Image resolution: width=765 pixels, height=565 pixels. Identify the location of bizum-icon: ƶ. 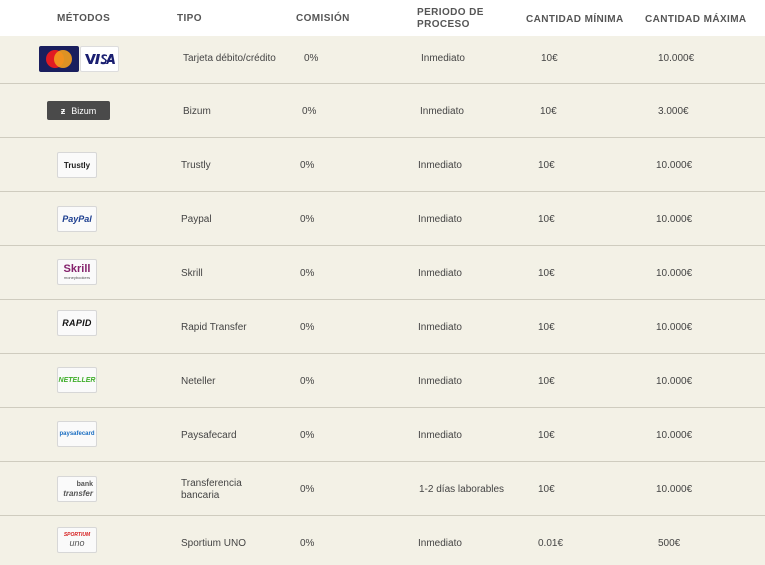
(63, 110).